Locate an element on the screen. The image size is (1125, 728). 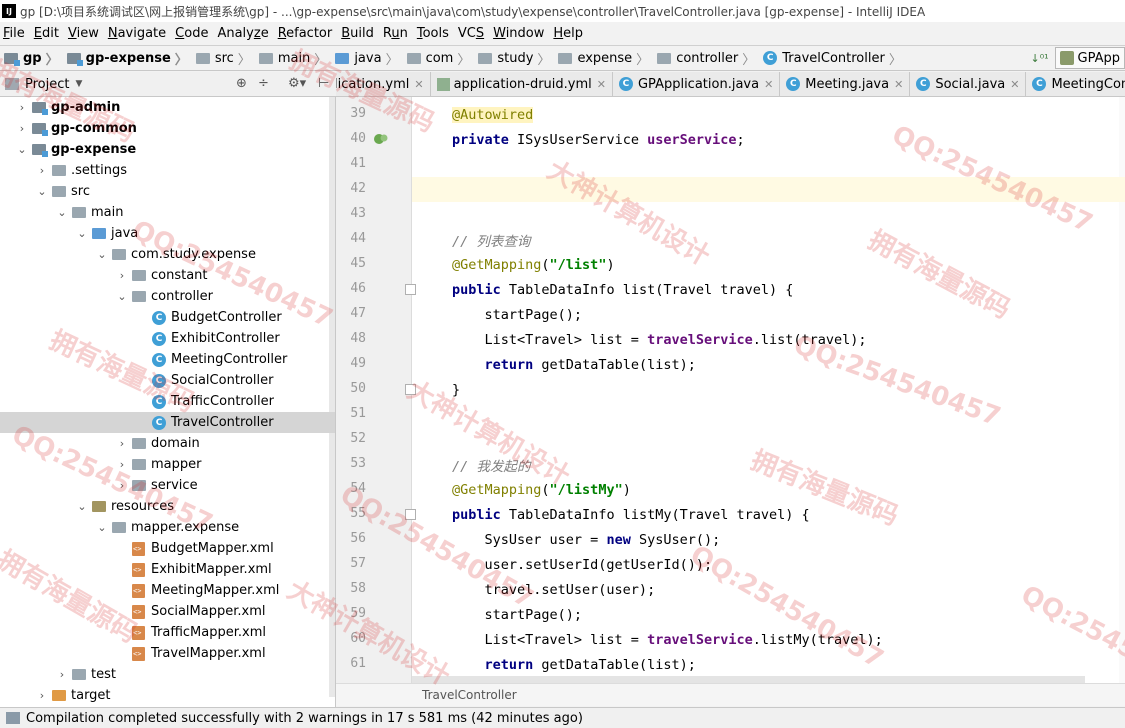
tool-window-toggle-icon is located at coordinates (13, 718).